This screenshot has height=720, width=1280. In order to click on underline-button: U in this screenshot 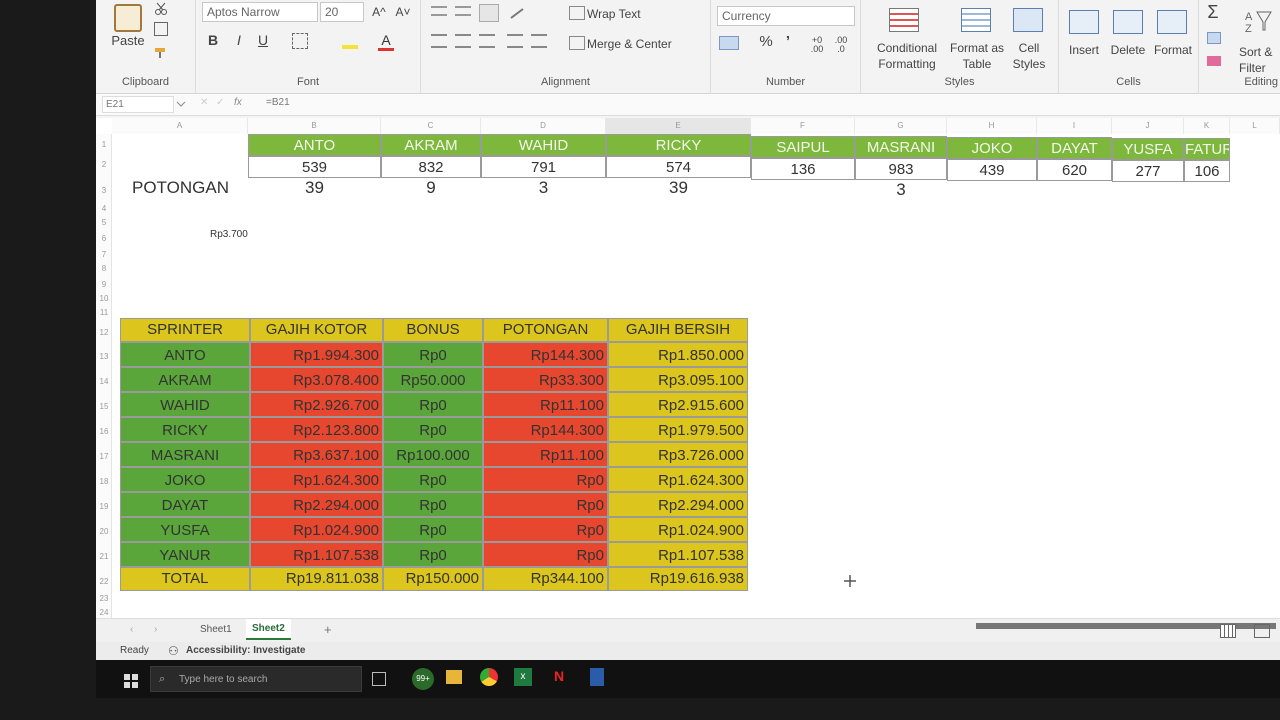, I will do `click(263, 40)`.